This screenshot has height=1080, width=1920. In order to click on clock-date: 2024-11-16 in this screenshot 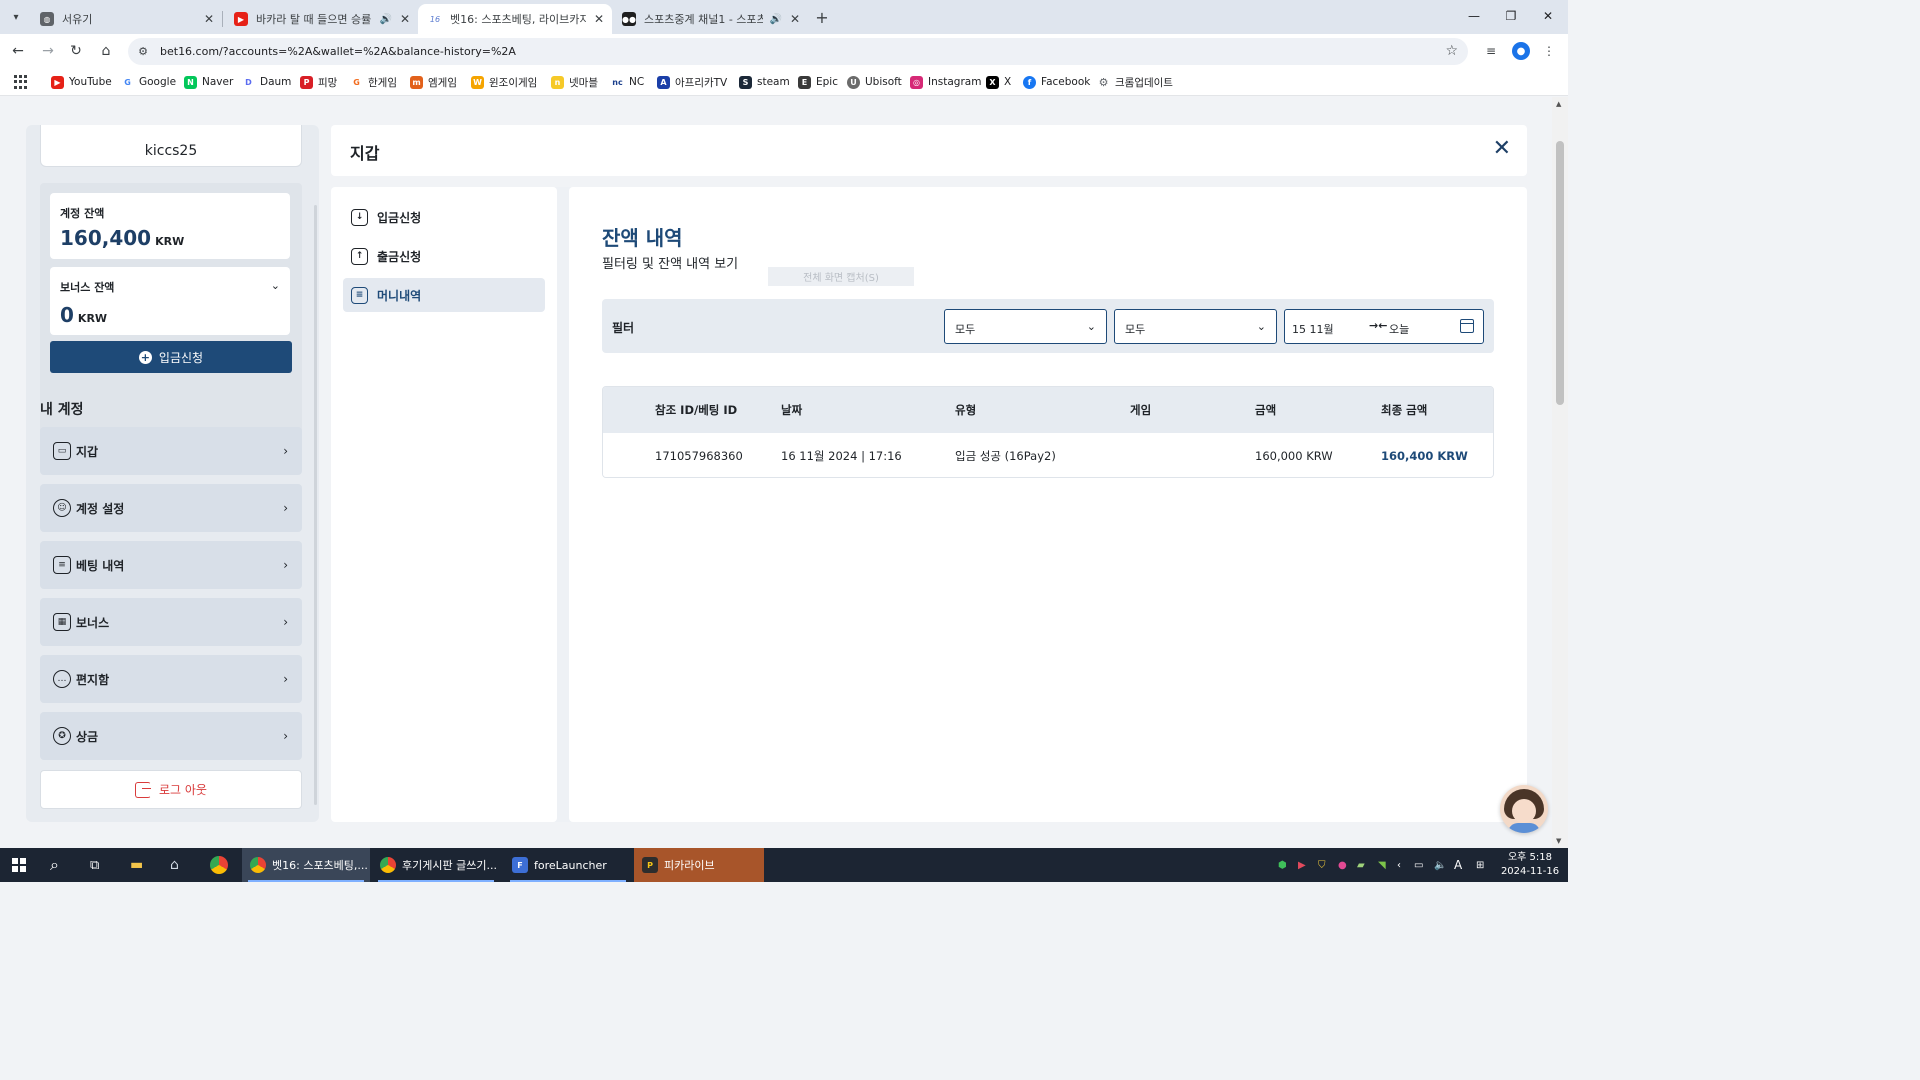, I will do `click(1530, 871)`.